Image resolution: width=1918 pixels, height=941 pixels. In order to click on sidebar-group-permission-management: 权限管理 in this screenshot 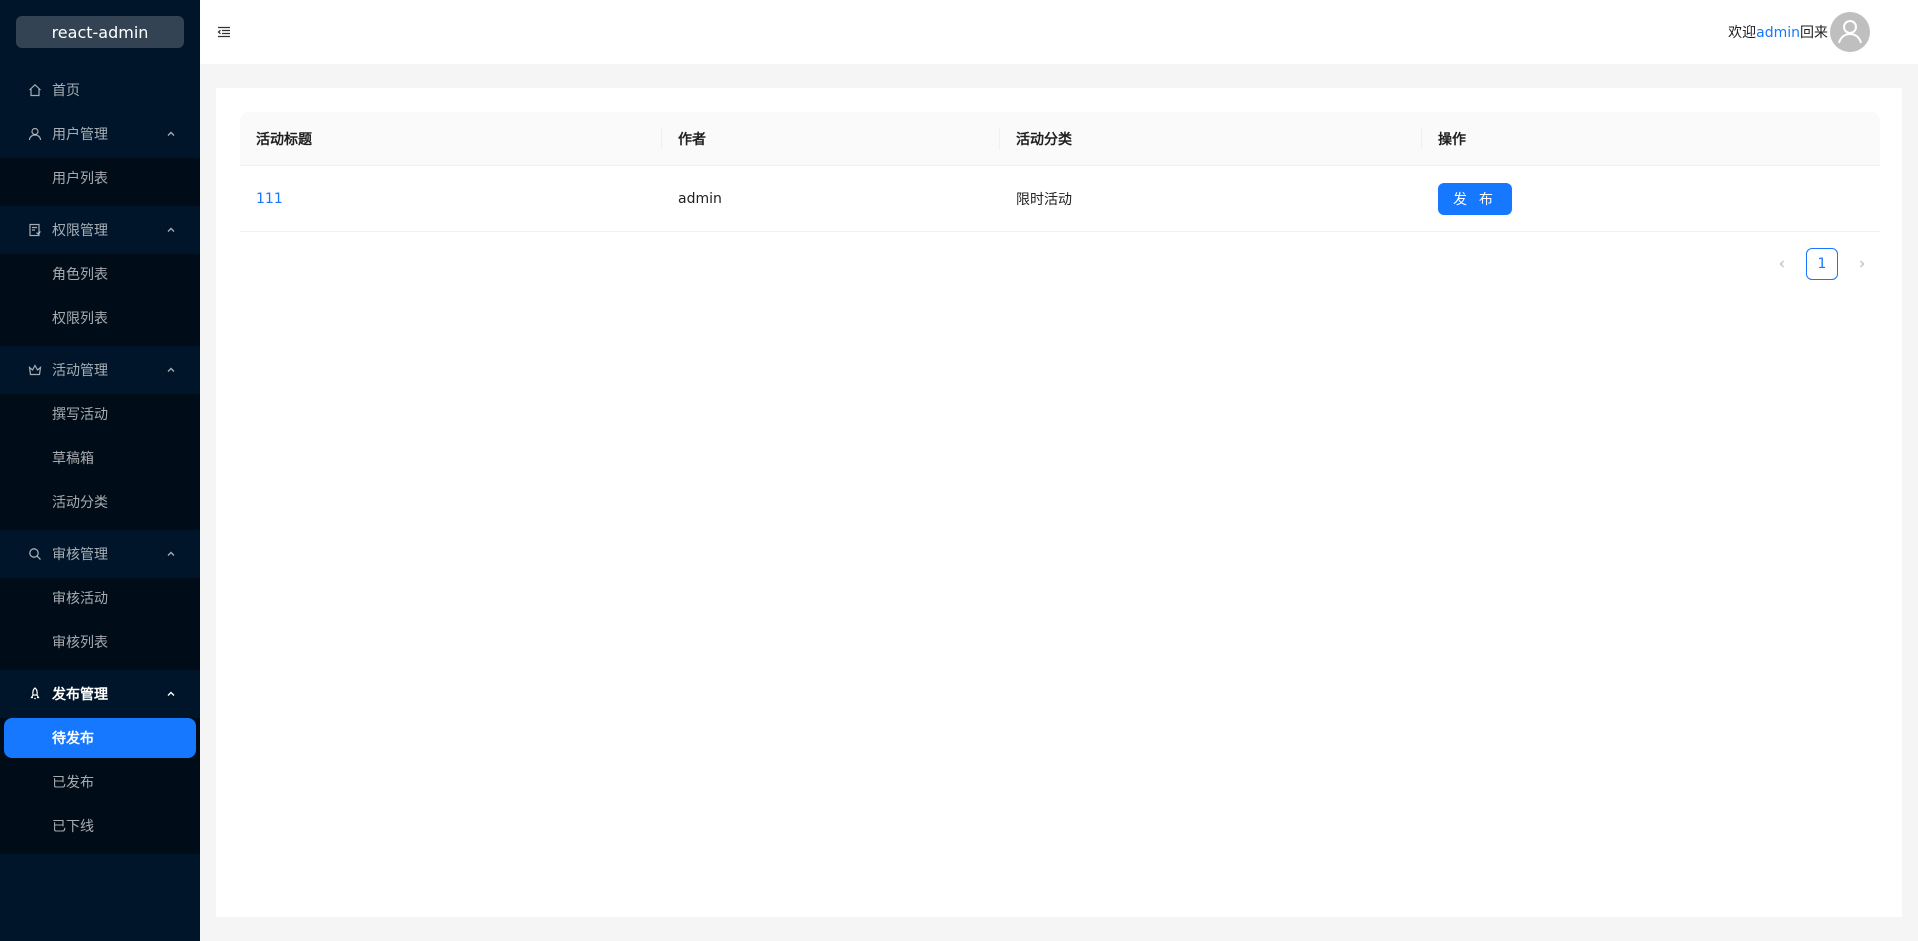, I will do `click(100, 230)`.